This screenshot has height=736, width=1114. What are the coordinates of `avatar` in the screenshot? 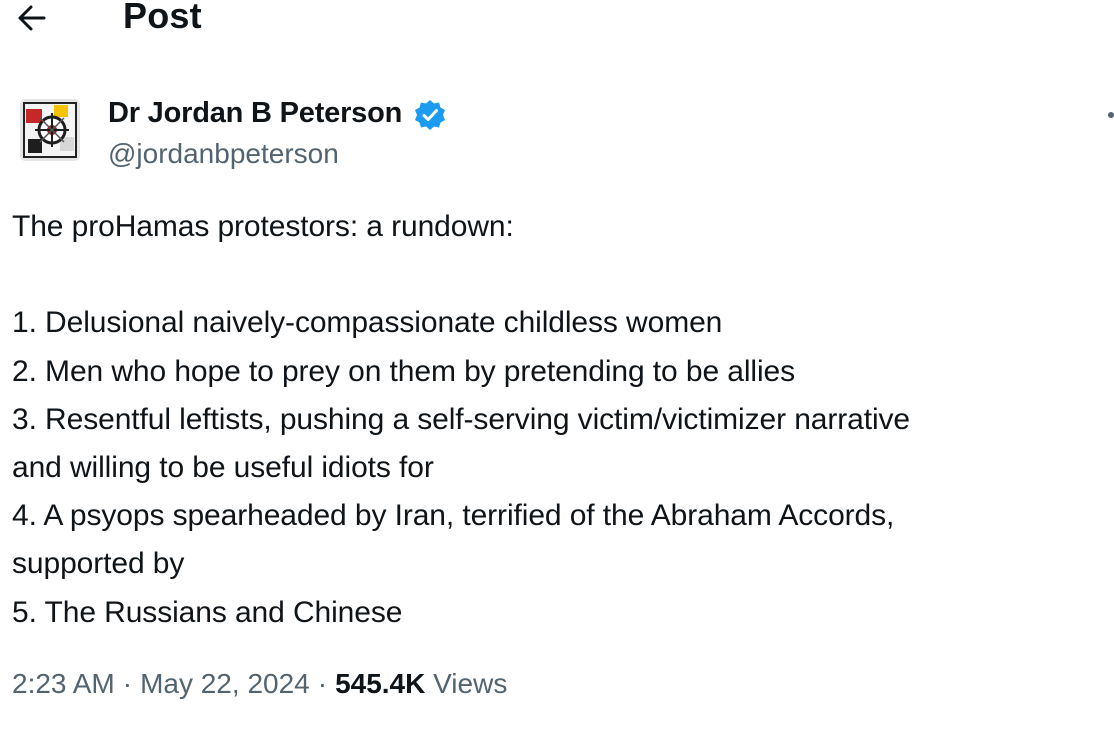 It's located at (50, 130).